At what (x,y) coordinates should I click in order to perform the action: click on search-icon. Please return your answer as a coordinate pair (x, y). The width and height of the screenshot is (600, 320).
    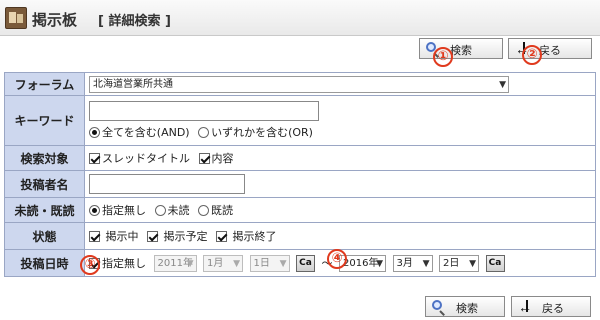
    Looking at the image, I should click on (439, 308).